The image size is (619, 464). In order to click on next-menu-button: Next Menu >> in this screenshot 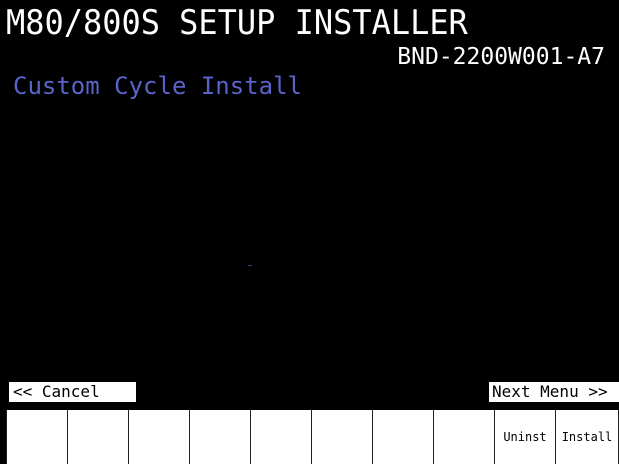, I will do `click(554, 392)`.